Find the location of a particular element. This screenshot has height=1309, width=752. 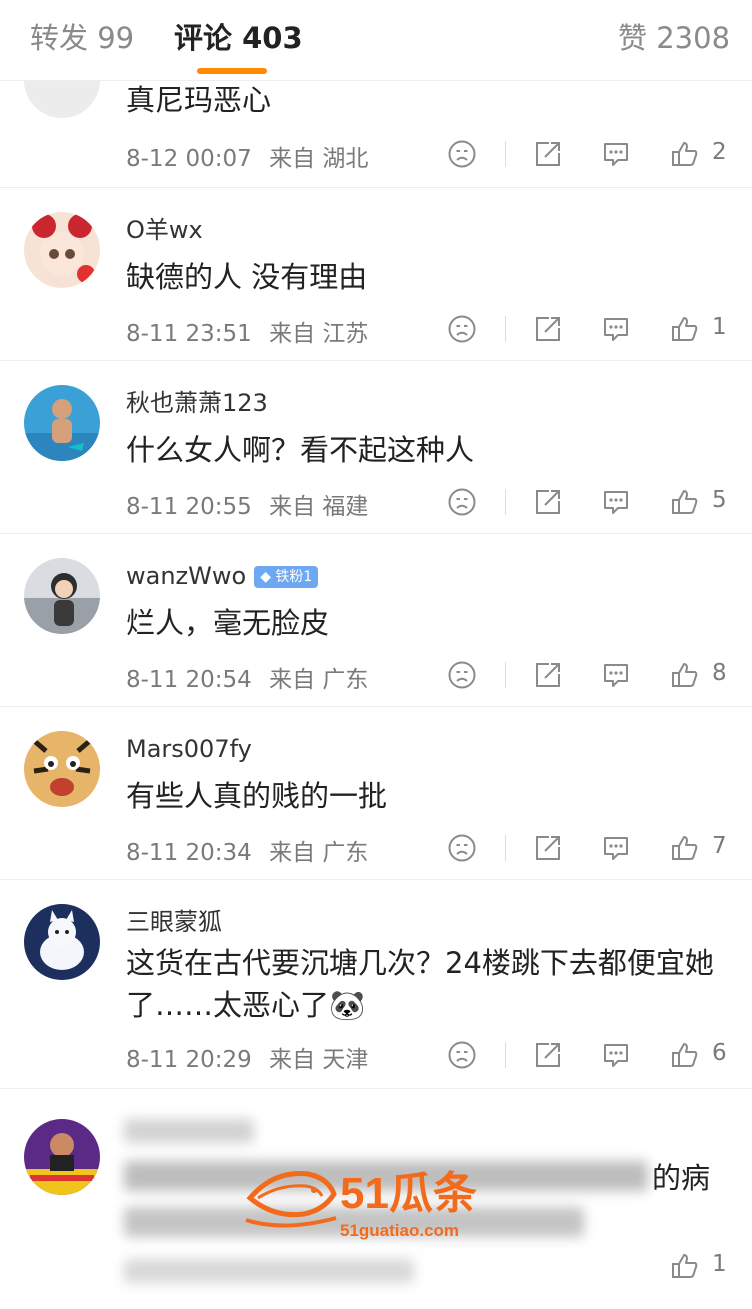

username: wanzWwo ◆ 铁粉1 is located at coordinates (222, 576).